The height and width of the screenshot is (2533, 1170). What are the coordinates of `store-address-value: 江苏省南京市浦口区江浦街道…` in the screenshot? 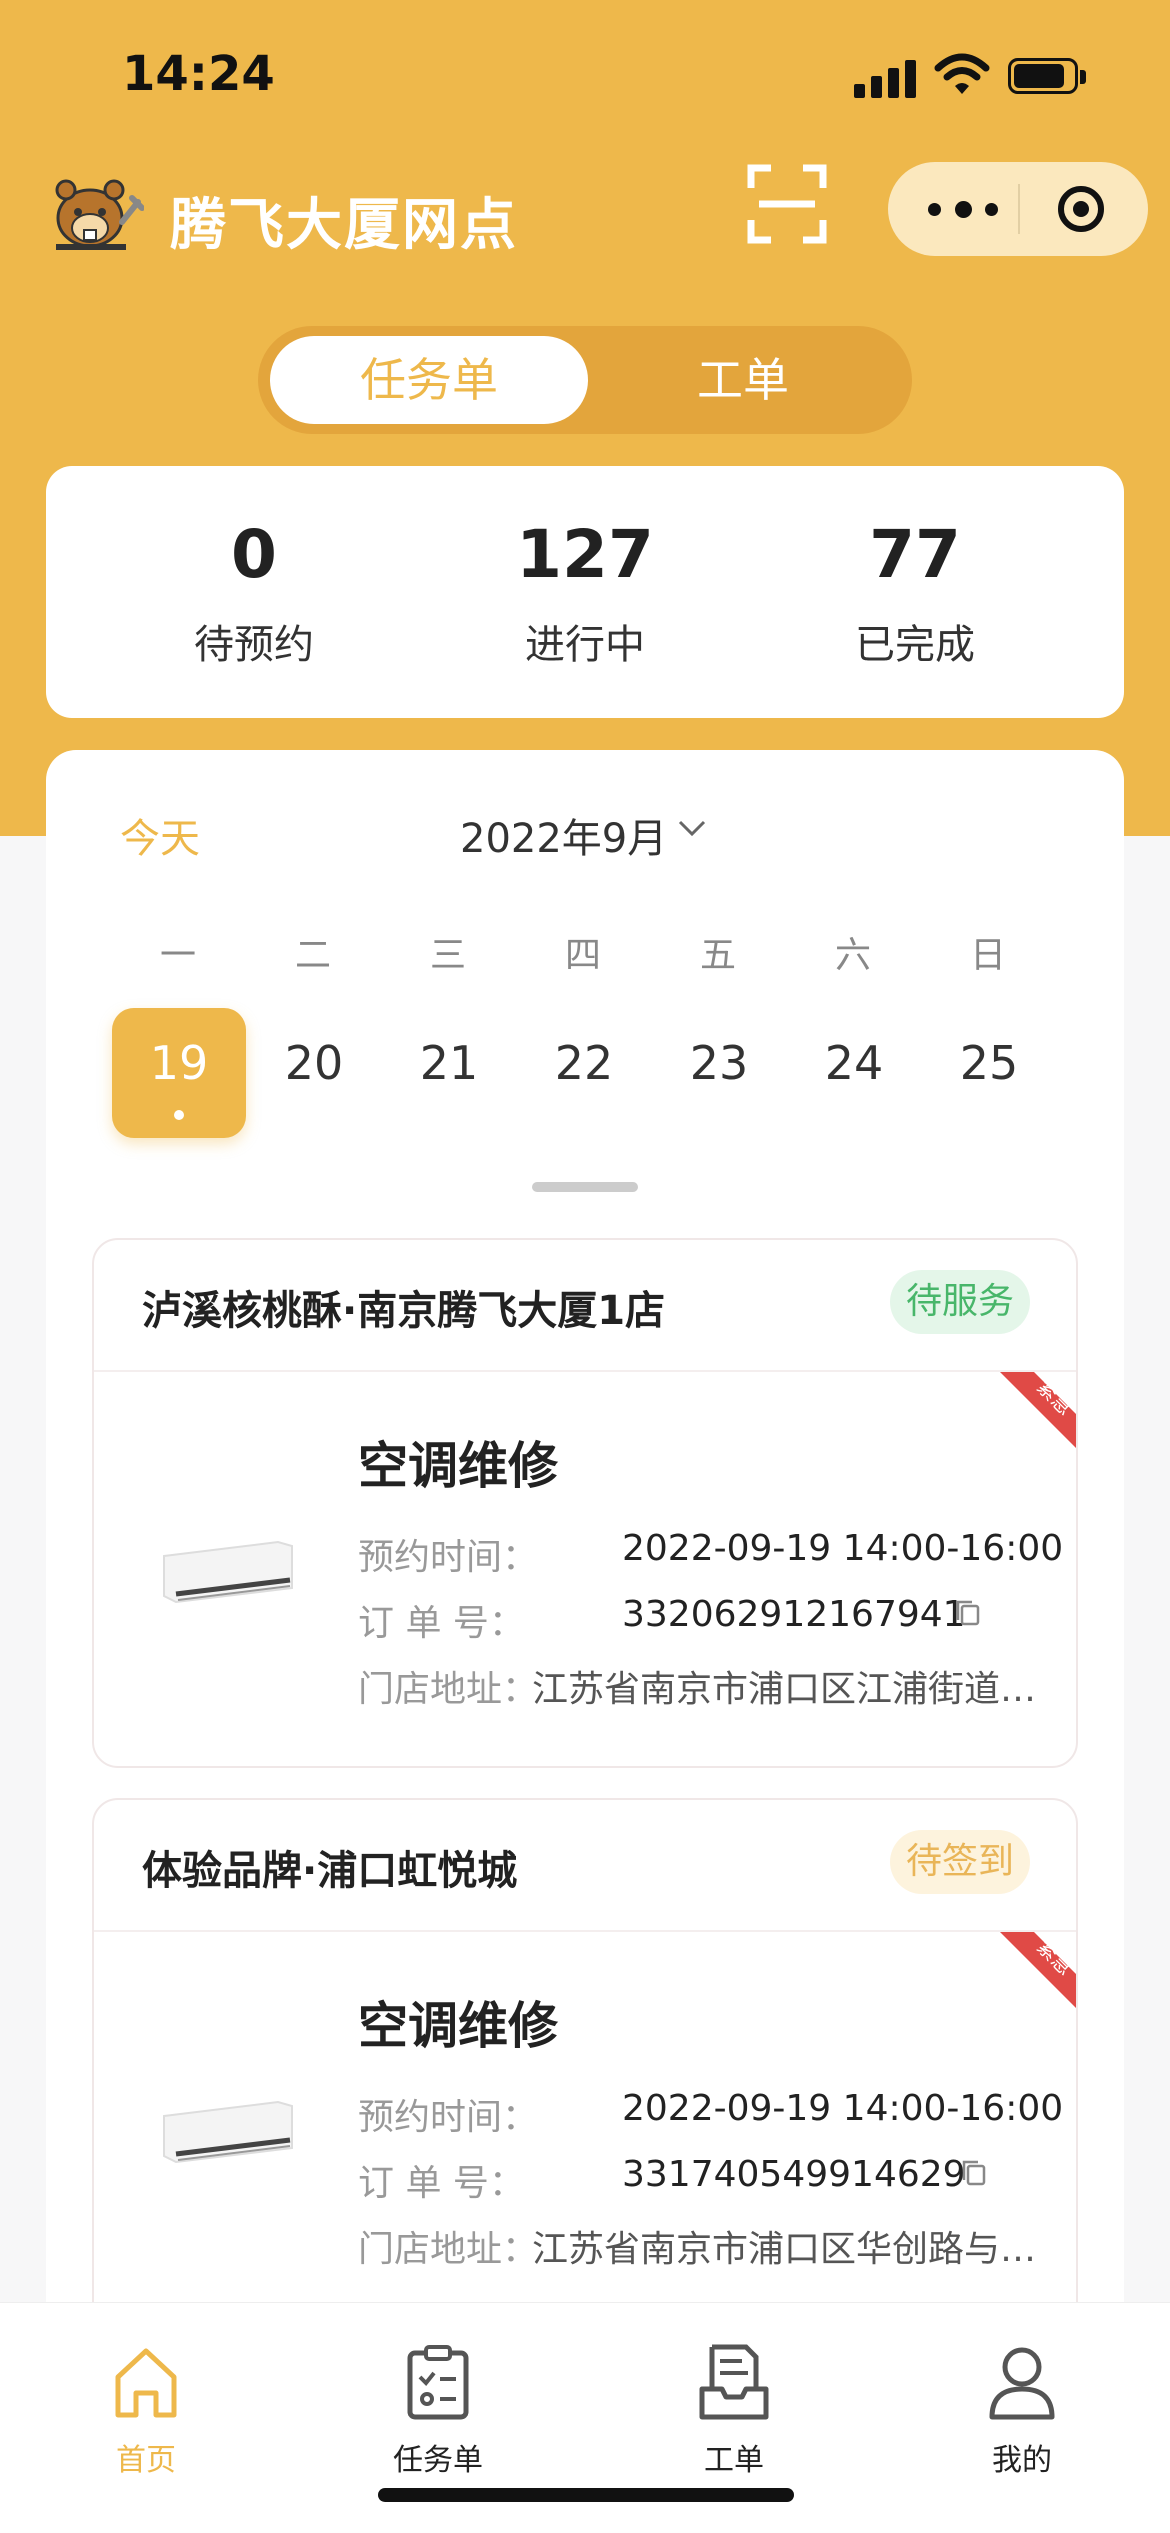 It's located at (784, 1689).